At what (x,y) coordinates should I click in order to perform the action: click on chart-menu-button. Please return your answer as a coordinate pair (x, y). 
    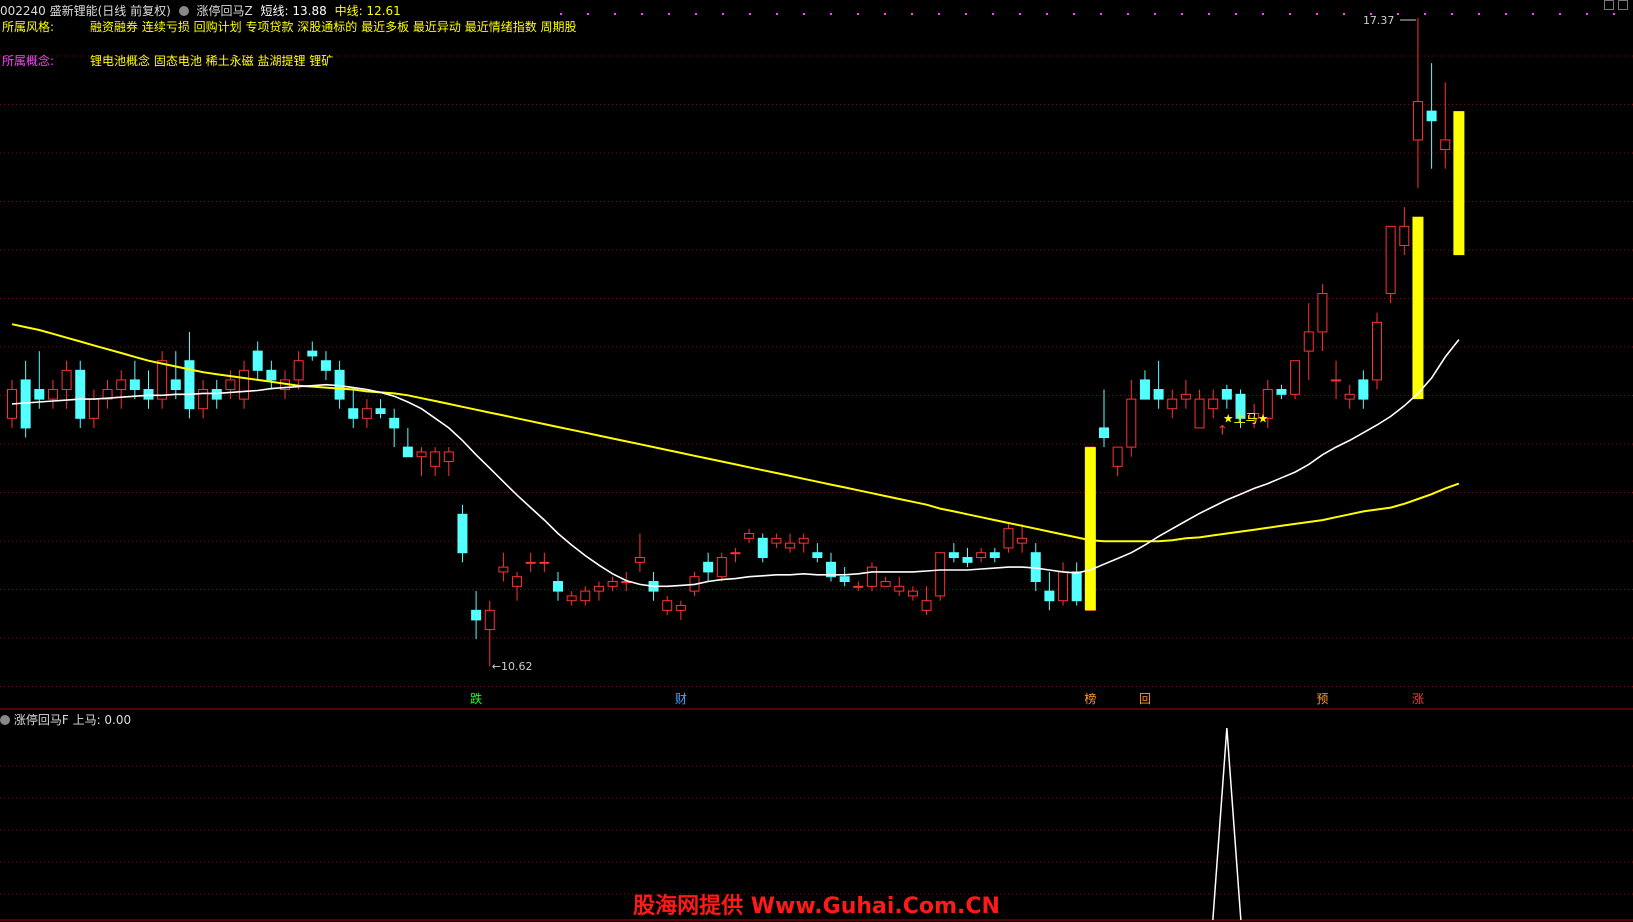
    Looking at the image, I should click on (1623, 5).